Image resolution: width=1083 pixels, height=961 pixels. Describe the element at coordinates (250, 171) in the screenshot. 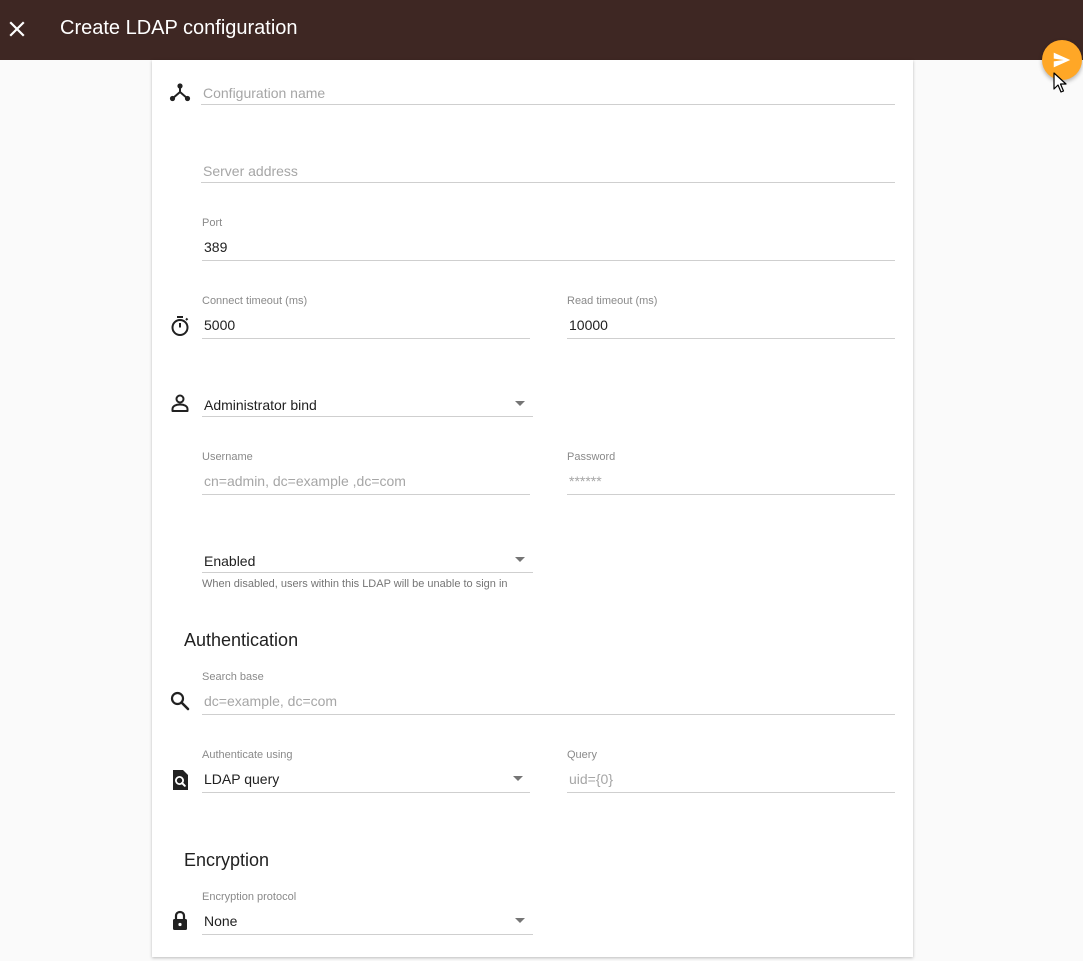

I see `server-address-input: Server address` at that location.